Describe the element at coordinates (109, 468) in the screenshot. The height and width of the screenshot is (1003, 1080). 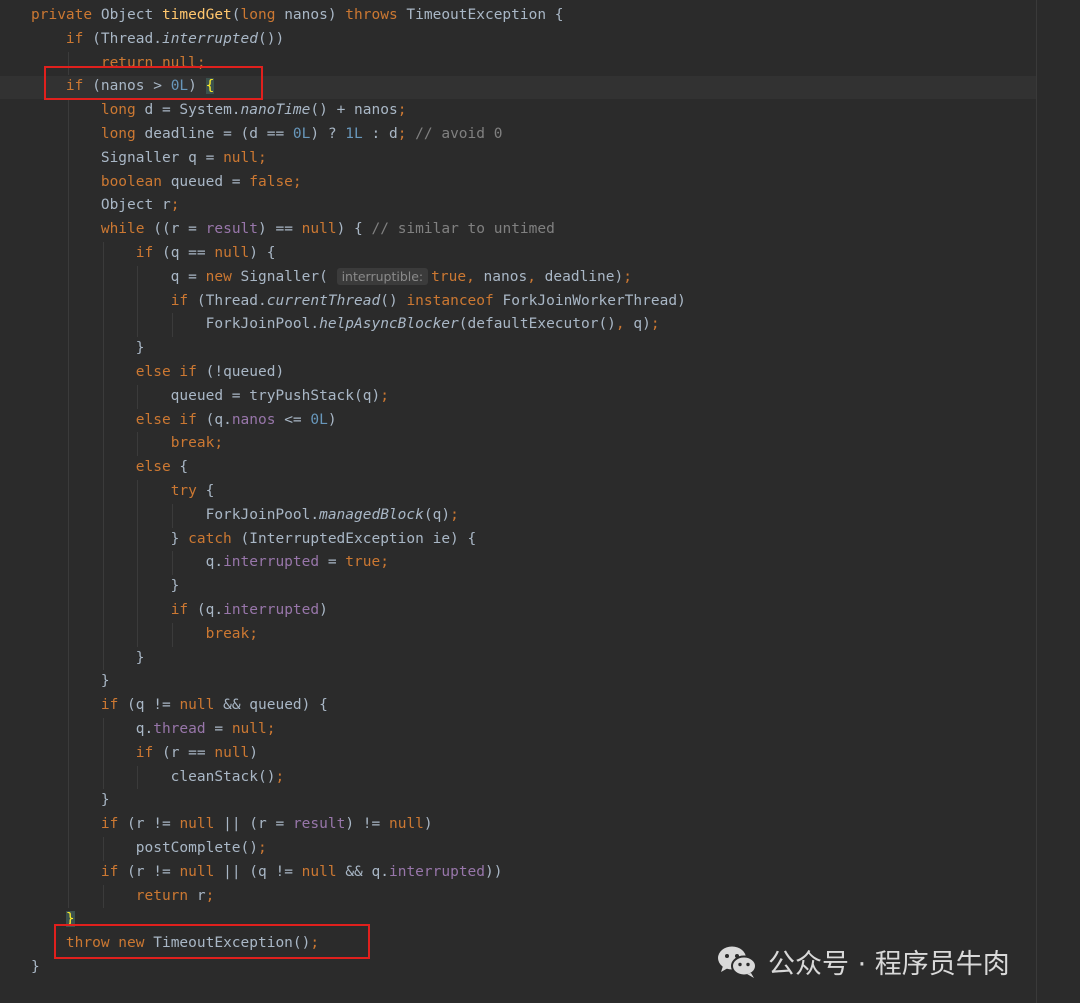
I see `code-line: else {` at that location.